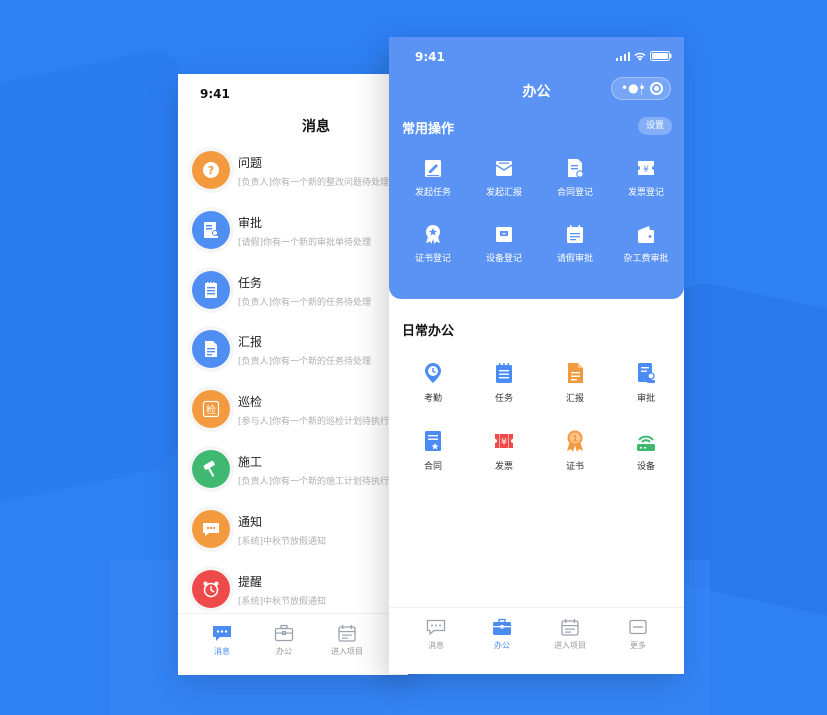 The height and width of the screenshot is (715, 827). I want to click on grid-item: 合同登记, so click(575, 177).